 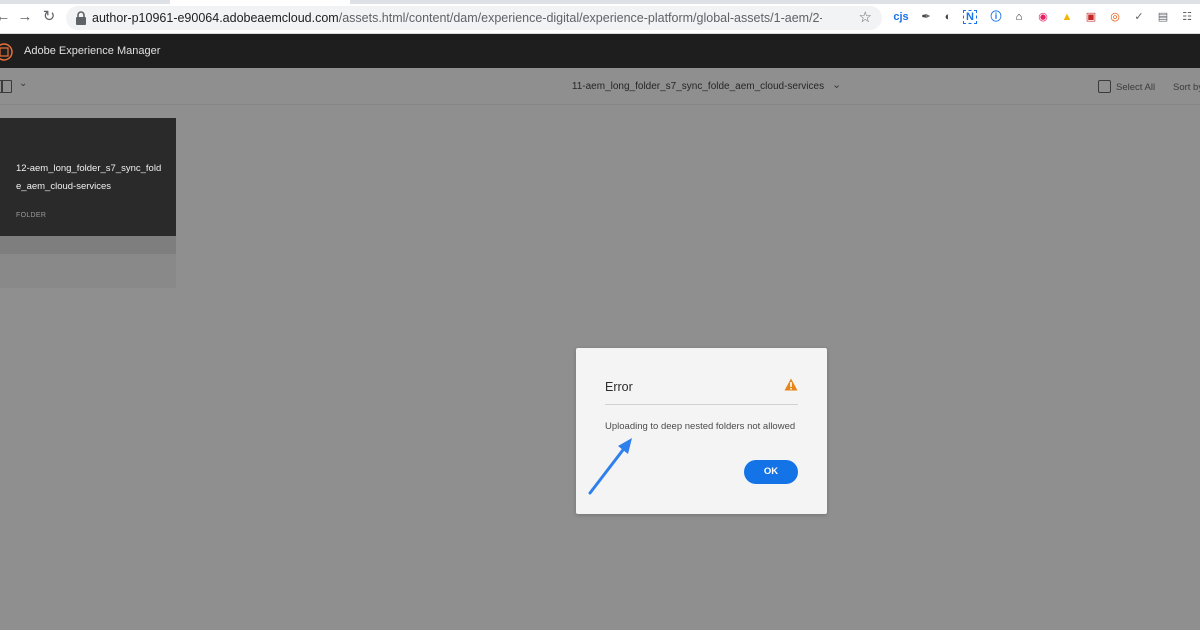 I want to click on puzzle-extension-icon: ☷, so click(x=1187, y=17).